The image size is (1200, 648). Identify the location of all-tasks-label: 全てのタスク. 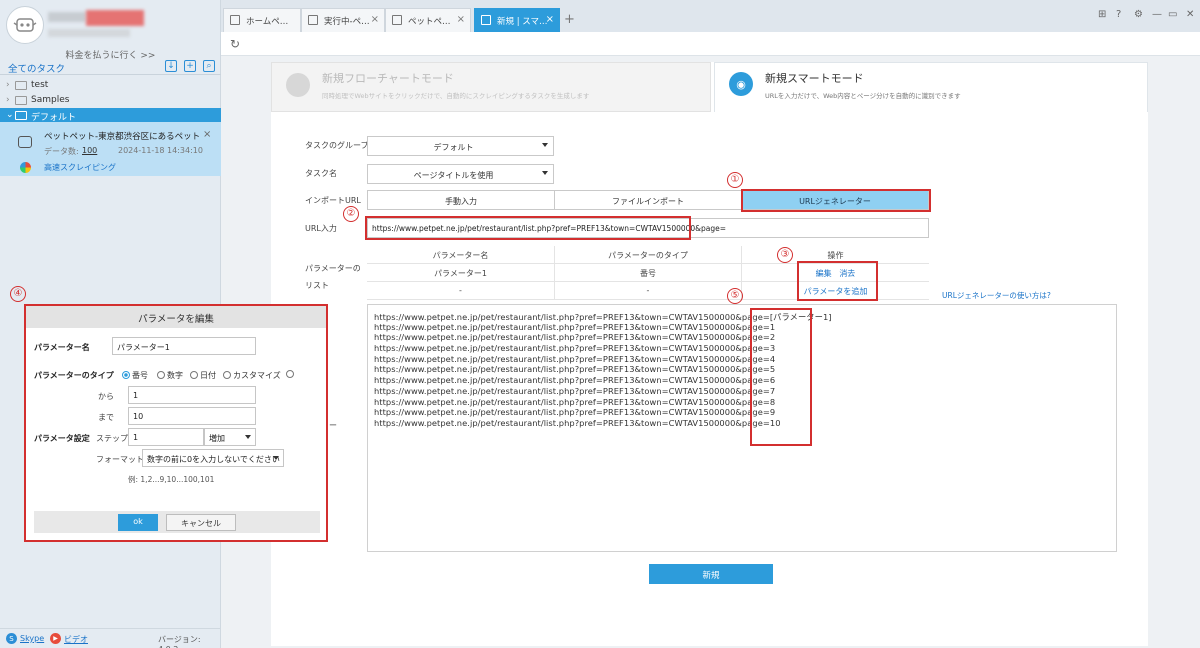
(36, 68).